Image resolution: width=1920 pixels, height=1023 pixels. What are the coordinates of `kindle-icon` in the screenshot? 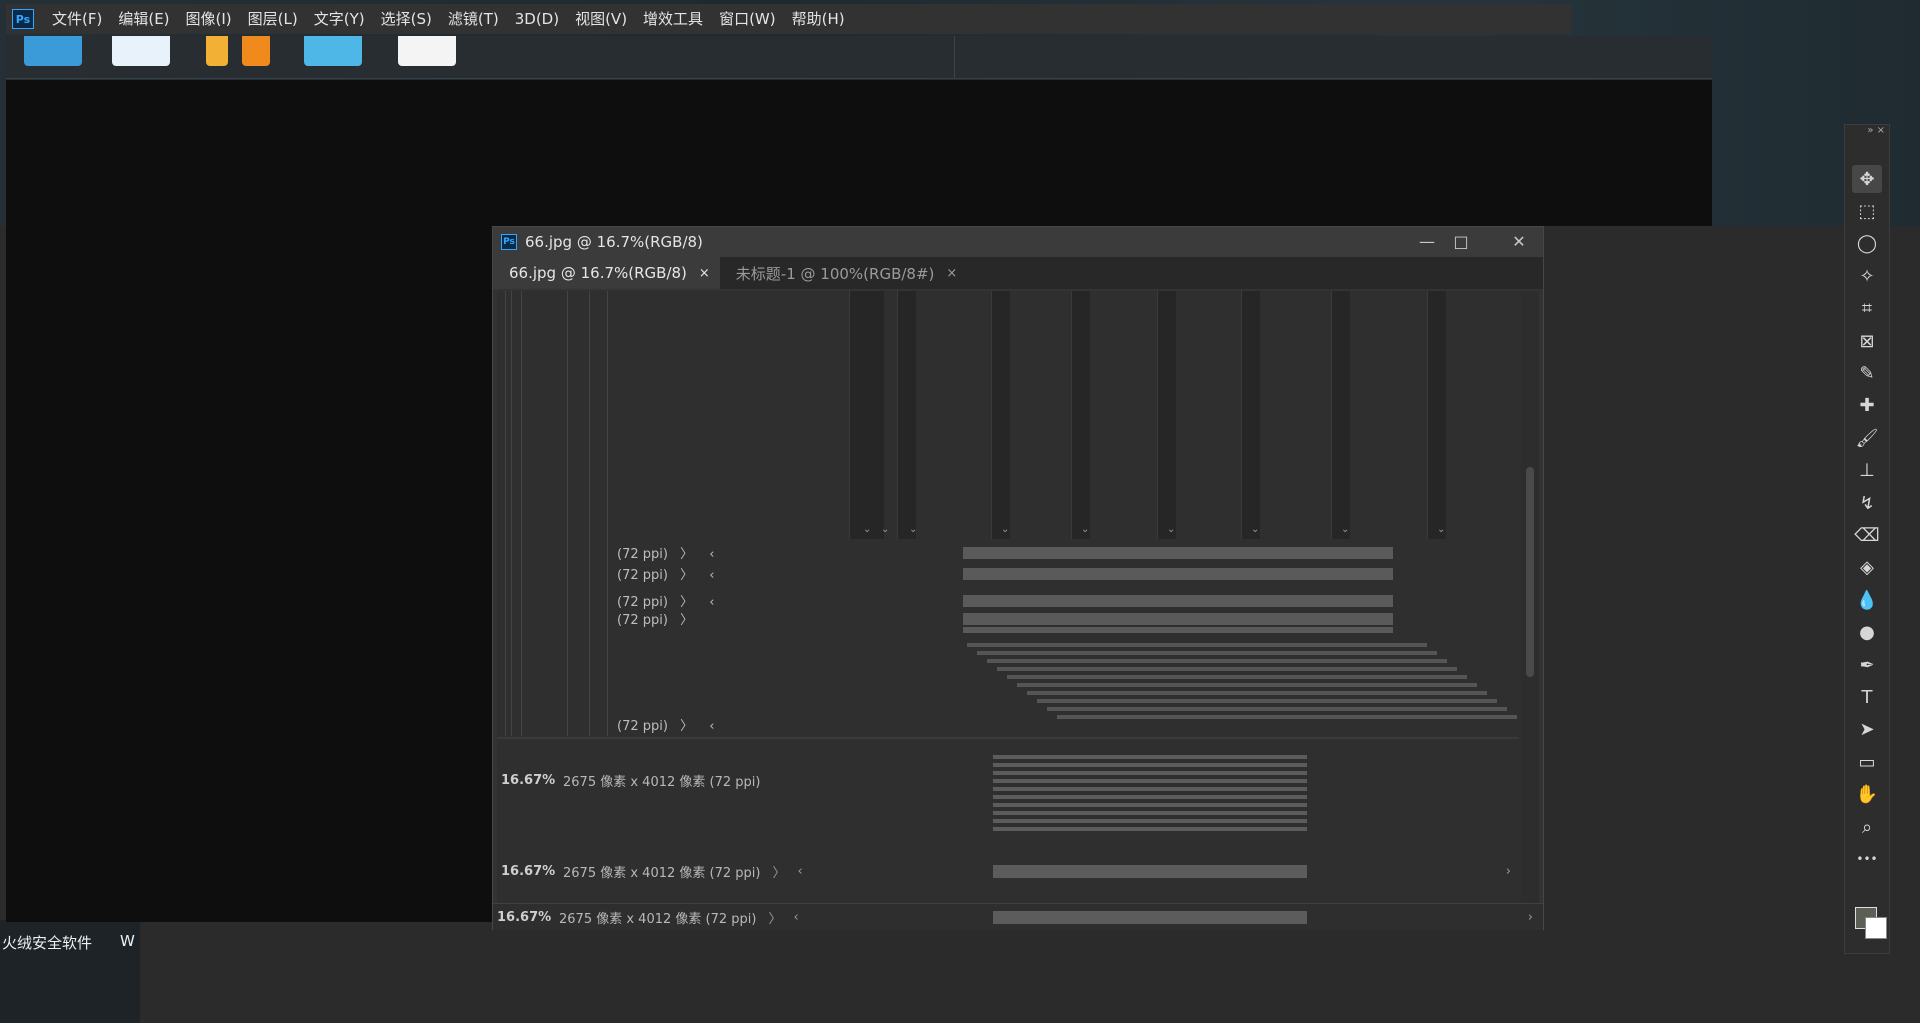 It's located at (427, 51).